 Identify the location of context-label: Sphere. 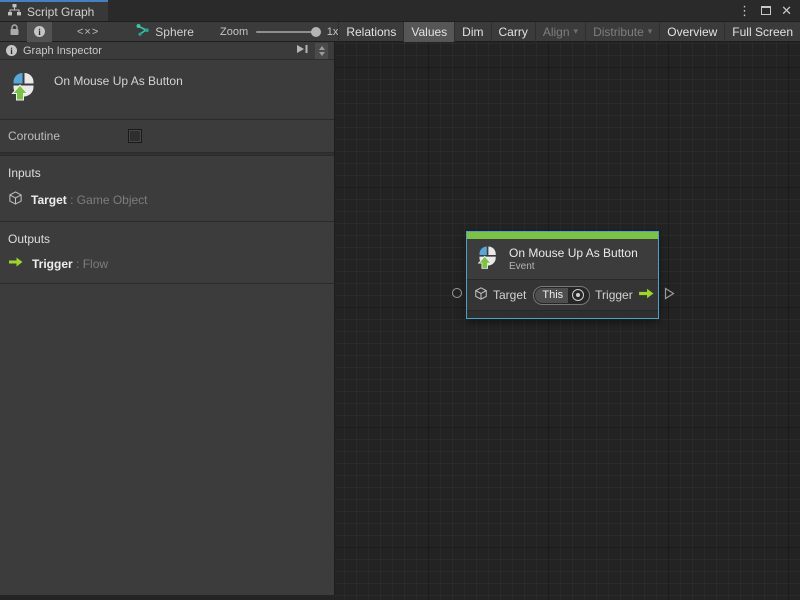
(174, 31).